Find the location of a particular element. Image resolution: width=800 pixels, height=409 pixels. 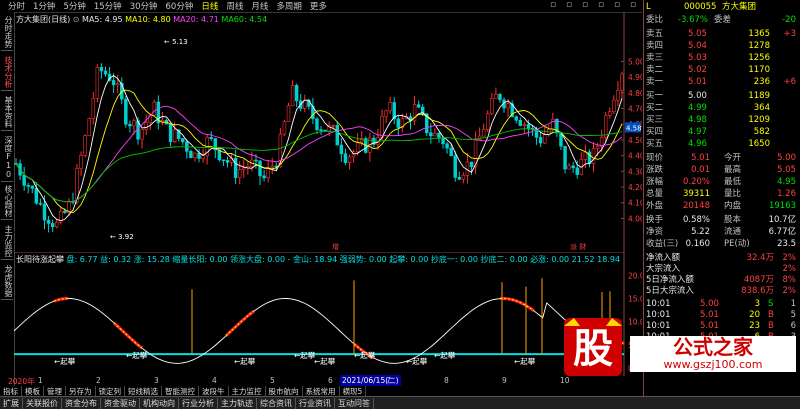

buy-volume: 1650 is located at coordinates (759, 144).